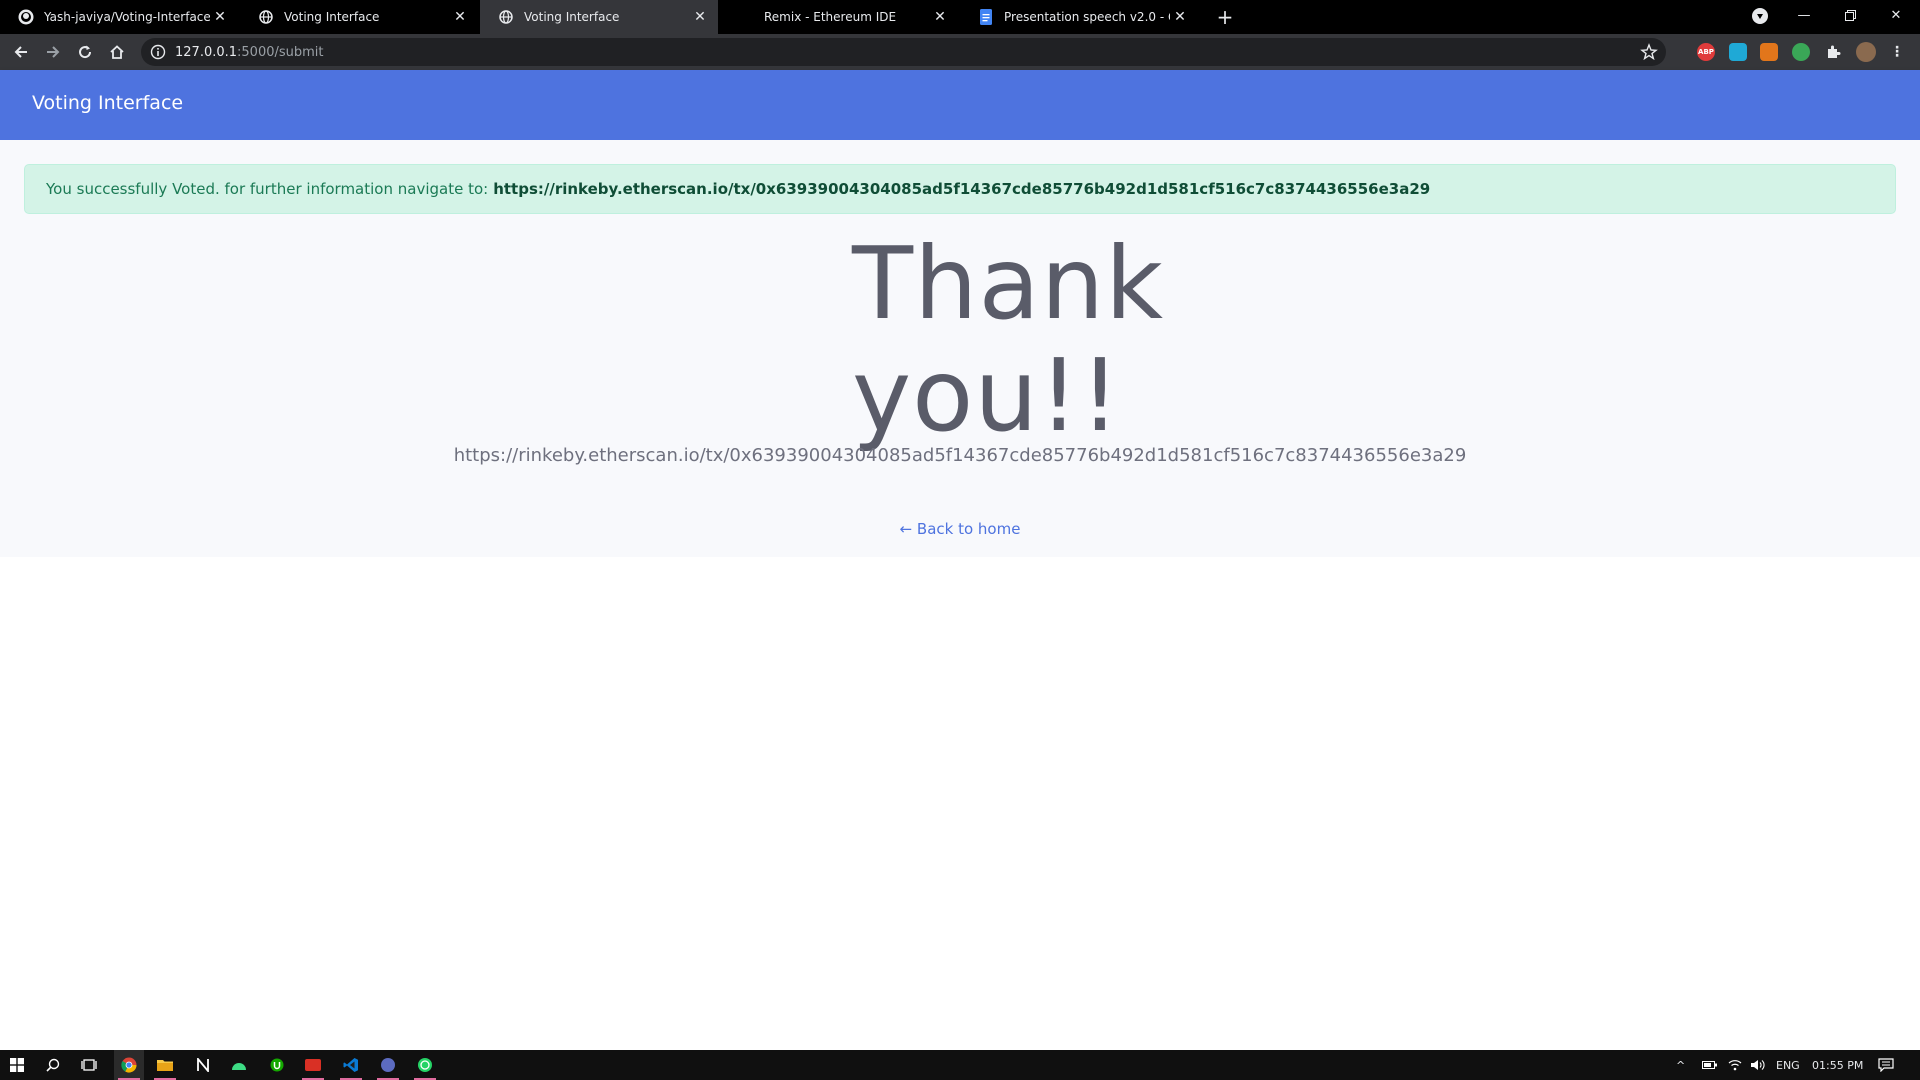 This screenshot has height=1080, width=1920. What do you see at coordinates (1866, 52) in the screenshot?
I see `user-avatar` at bounding box center [1866, 52].